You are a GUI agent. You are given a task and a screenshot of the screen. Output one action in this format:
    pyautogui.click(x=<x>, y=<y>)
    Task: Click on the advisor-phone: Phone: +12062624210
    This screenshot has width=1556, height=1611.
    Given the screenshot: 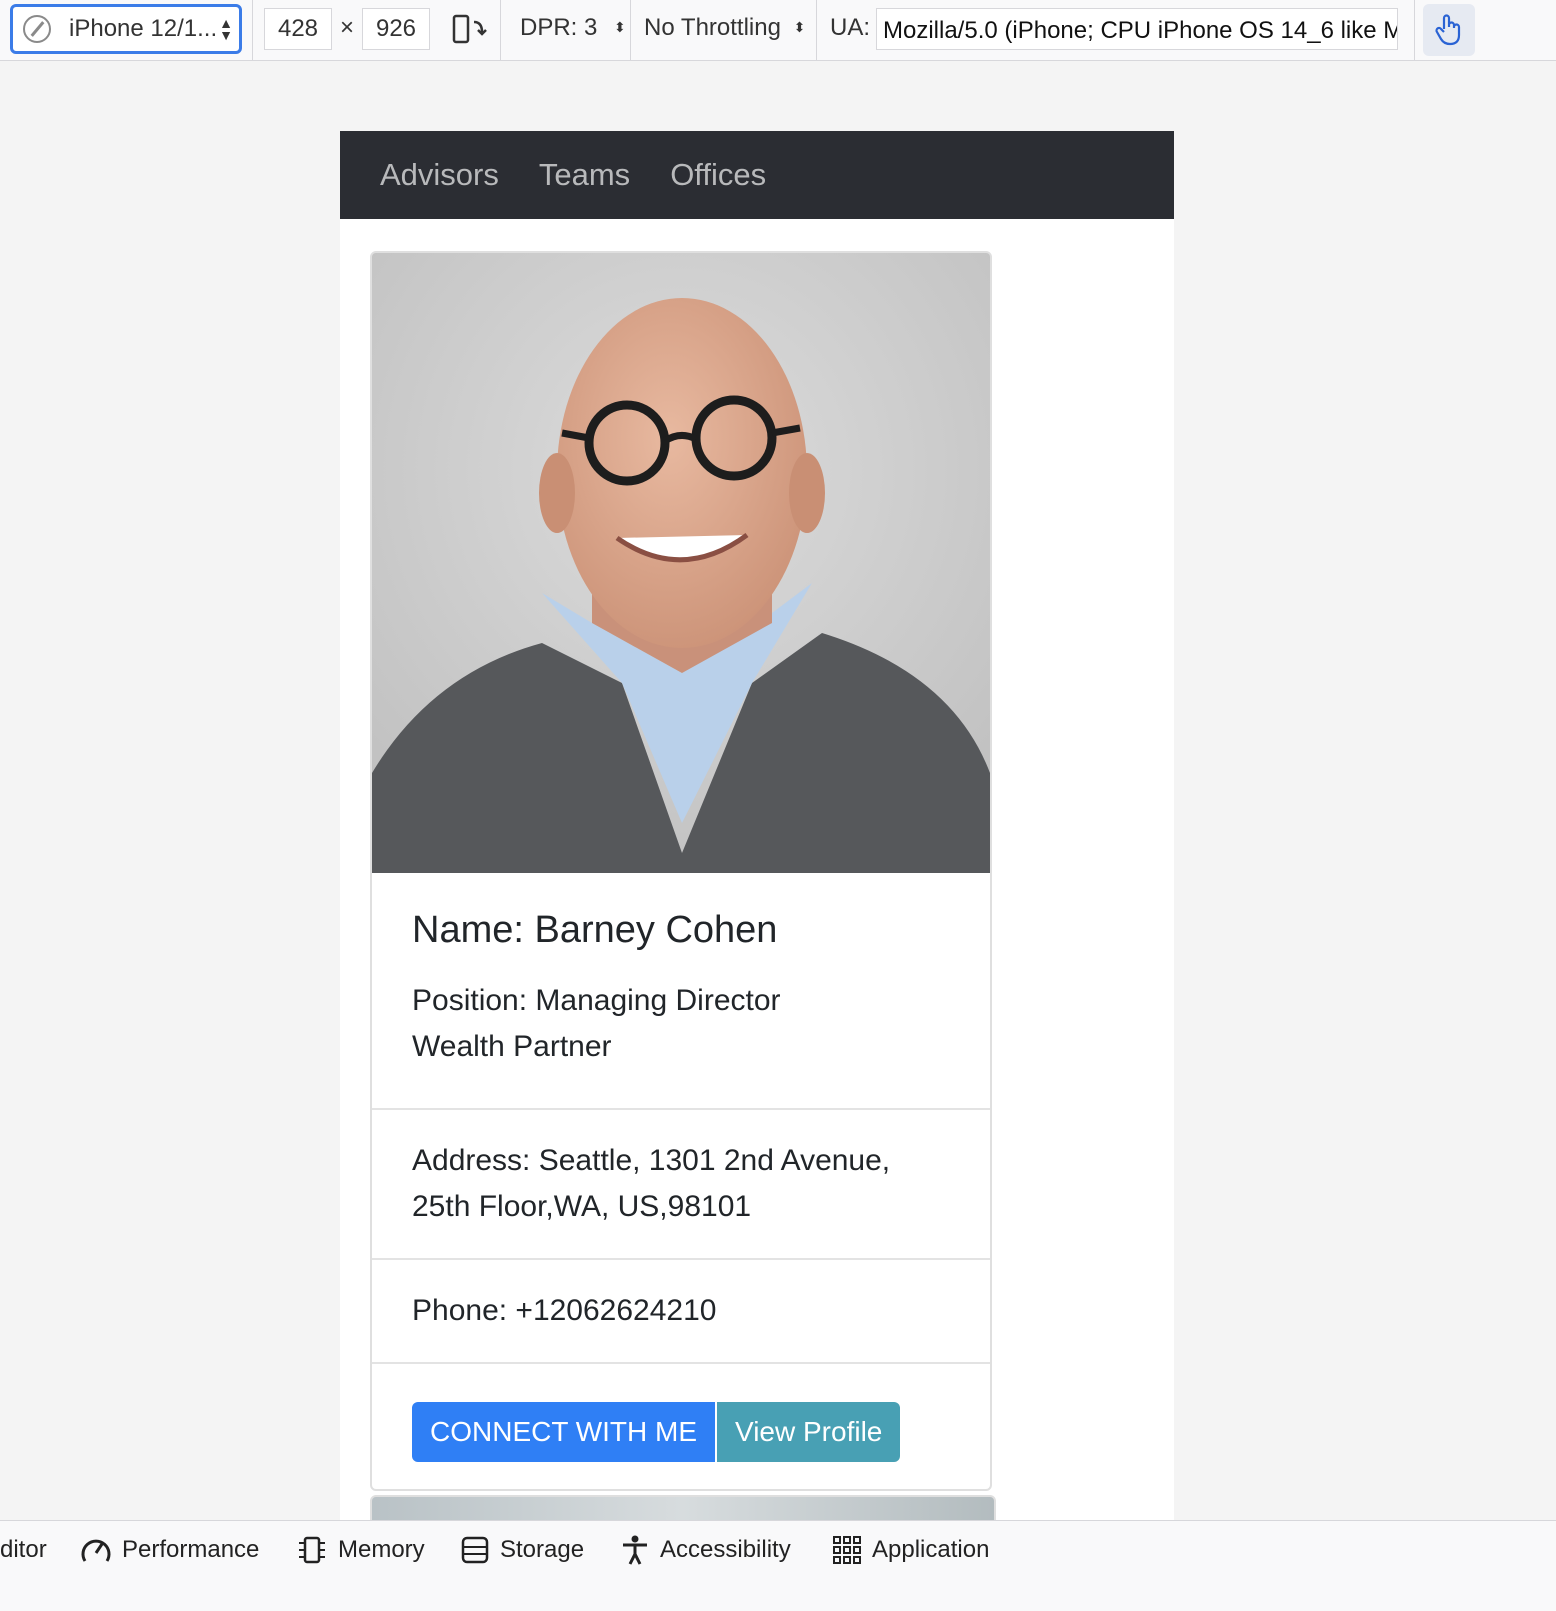 What is the action you would take?
    pyautogui.click(x=681, y=1312)
    